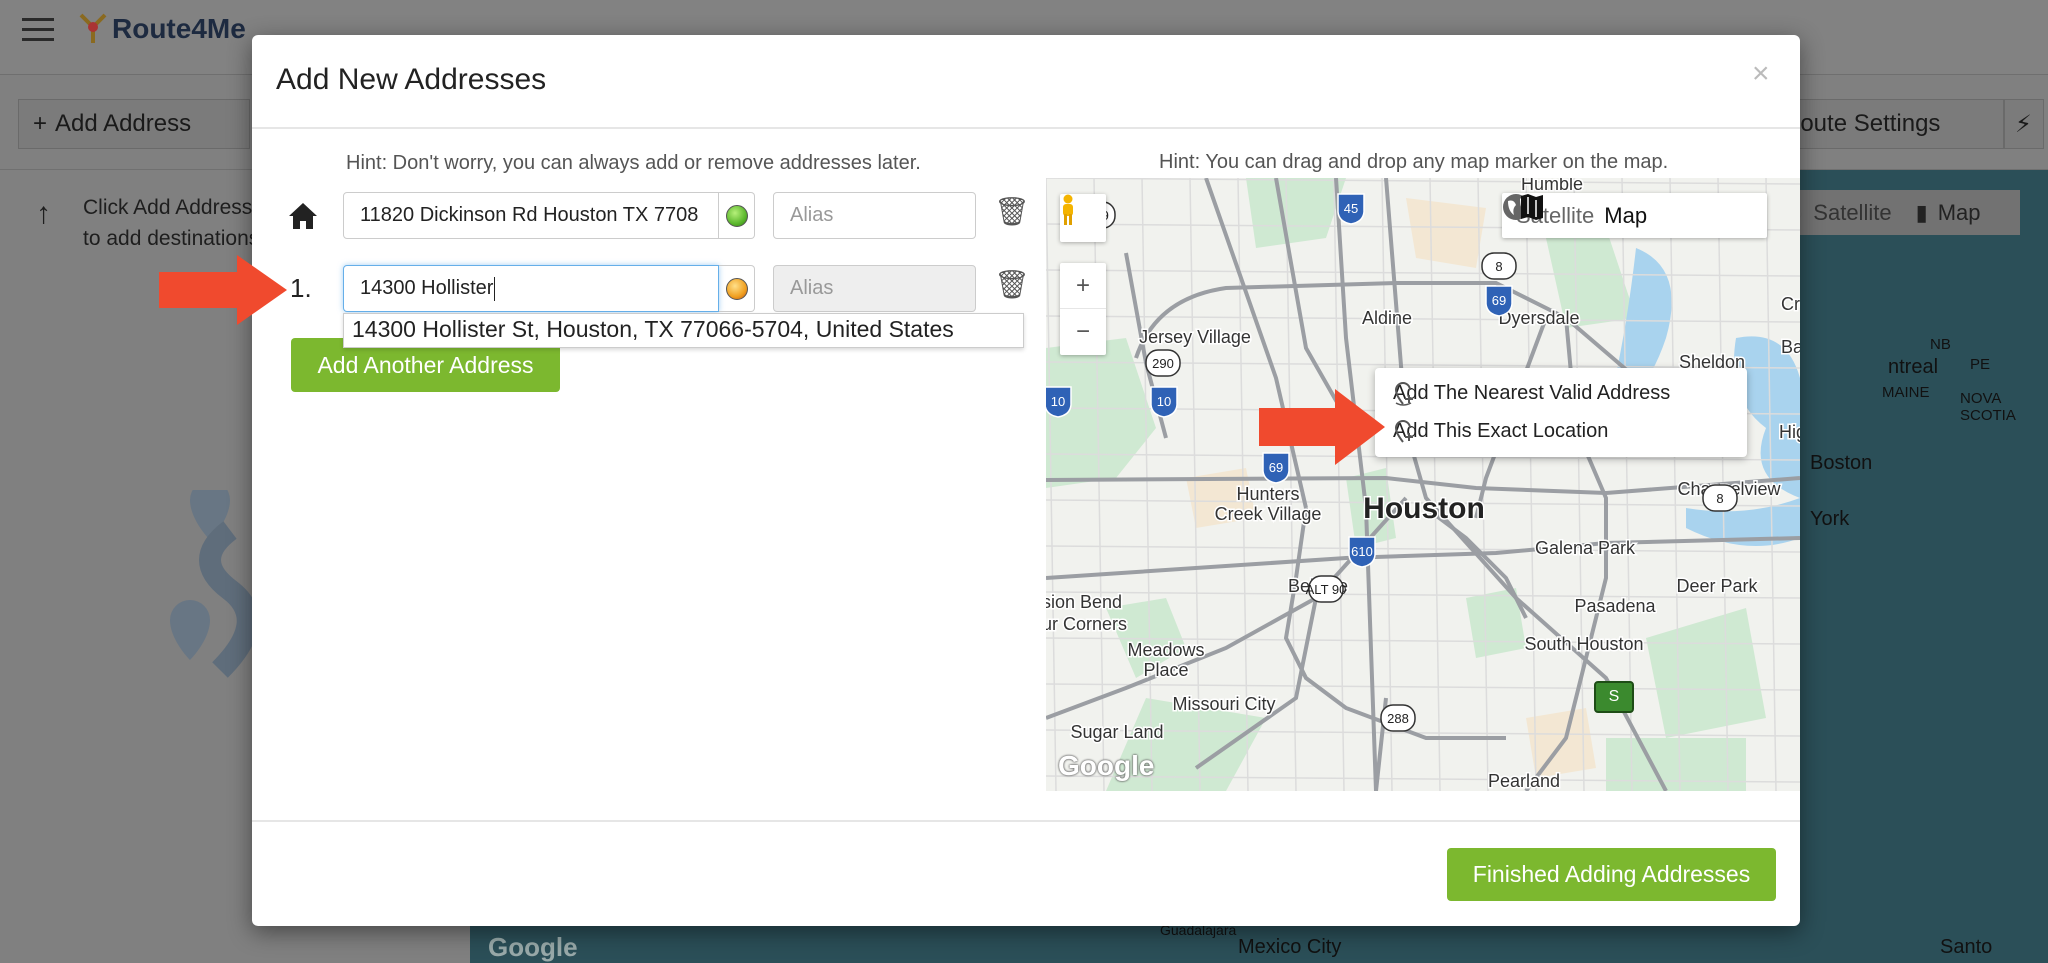 The image size is (2048, 963). Describe the element at coordinates (1615, 606) in the screenshot. I see `map-place-label: Pasadena` at that location.